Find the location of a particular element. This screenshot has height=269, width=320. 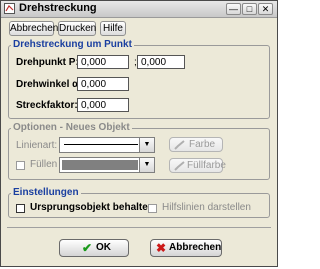

minimize-button: — is located at coordinates (233, 9).